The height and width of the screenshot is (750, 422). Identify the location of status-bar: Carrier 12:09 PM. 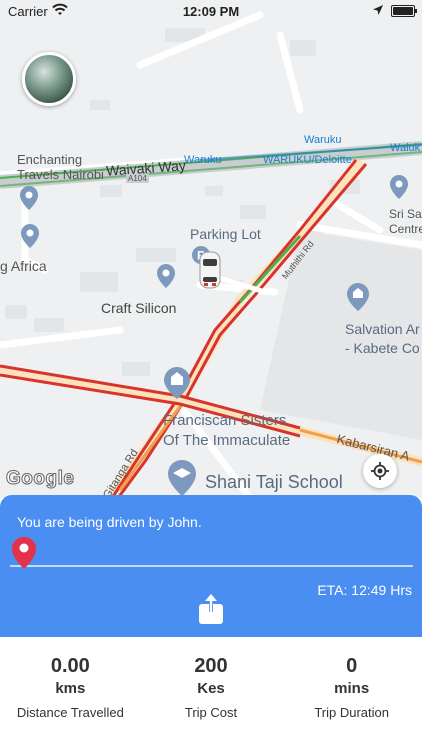
(211, 11).